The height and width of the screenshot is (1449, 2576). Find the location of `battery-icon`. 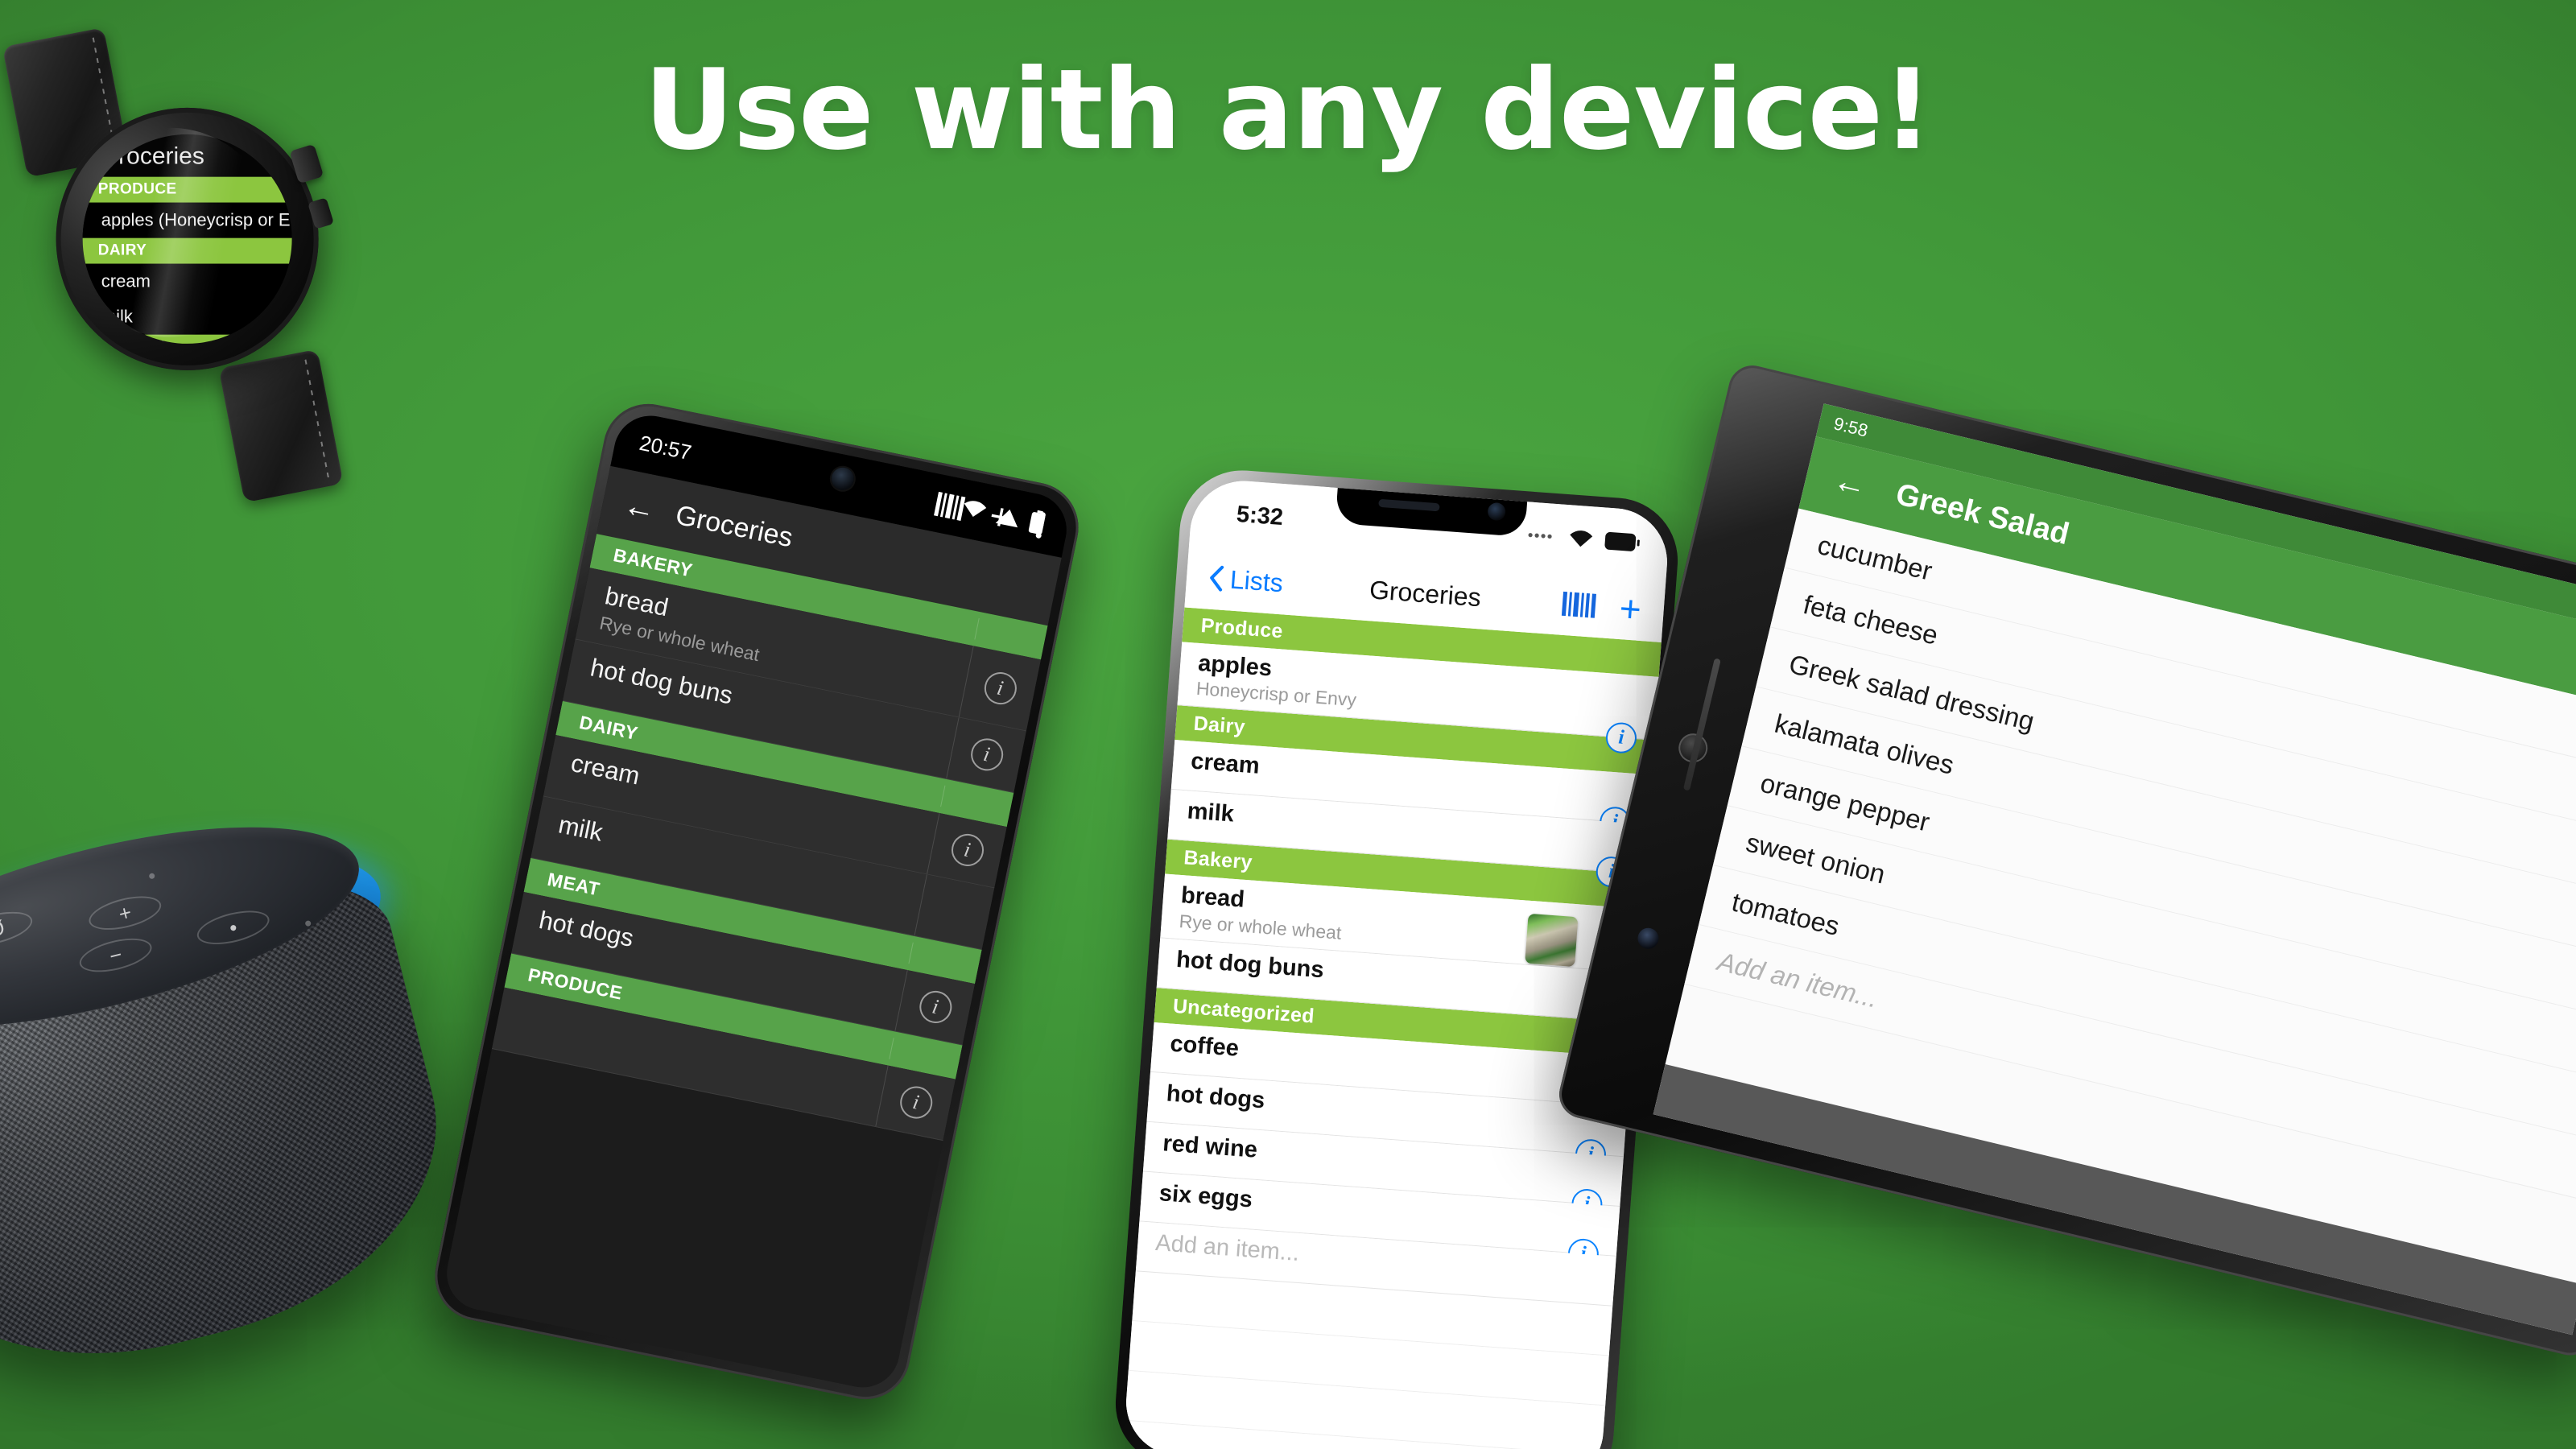

battery-icon is located at coordinates (1622, 543).